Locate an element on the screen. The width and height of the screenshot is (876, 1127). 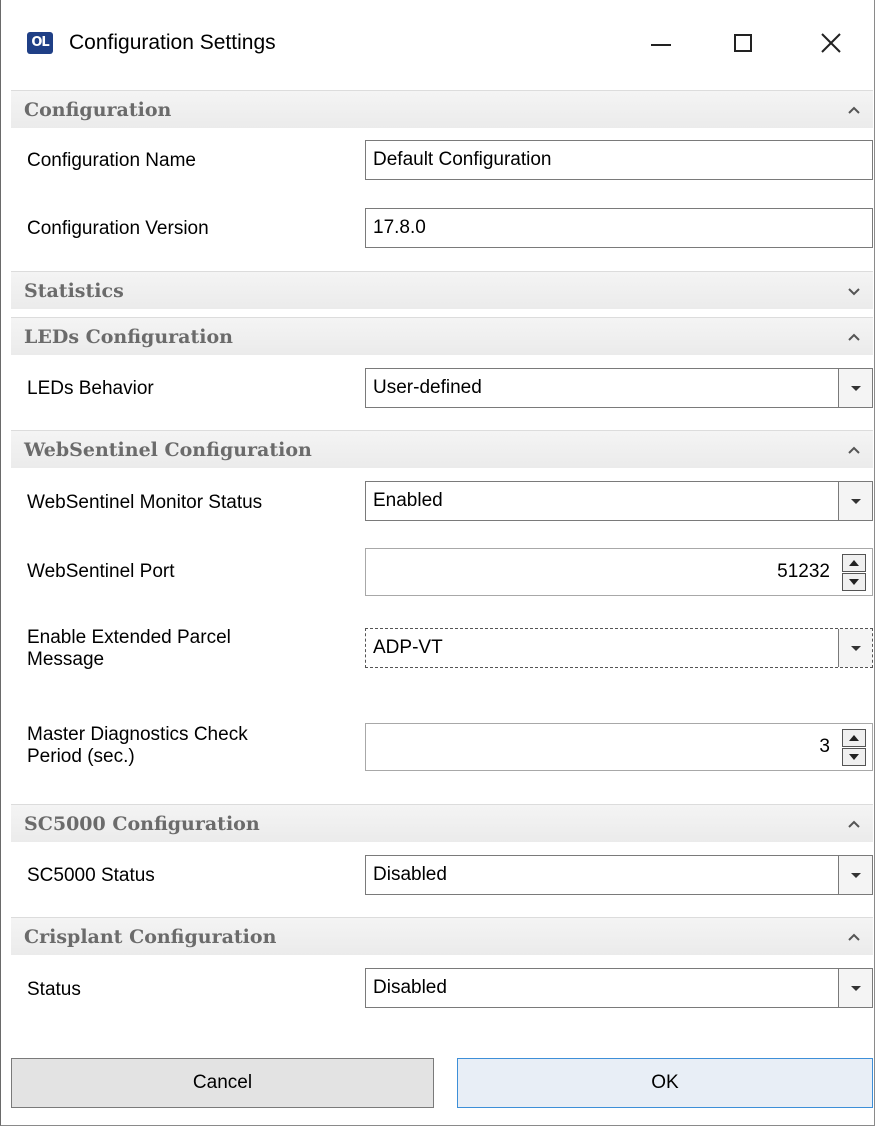
section-header-configuration: Configuration is located at coordinates (442, 109).